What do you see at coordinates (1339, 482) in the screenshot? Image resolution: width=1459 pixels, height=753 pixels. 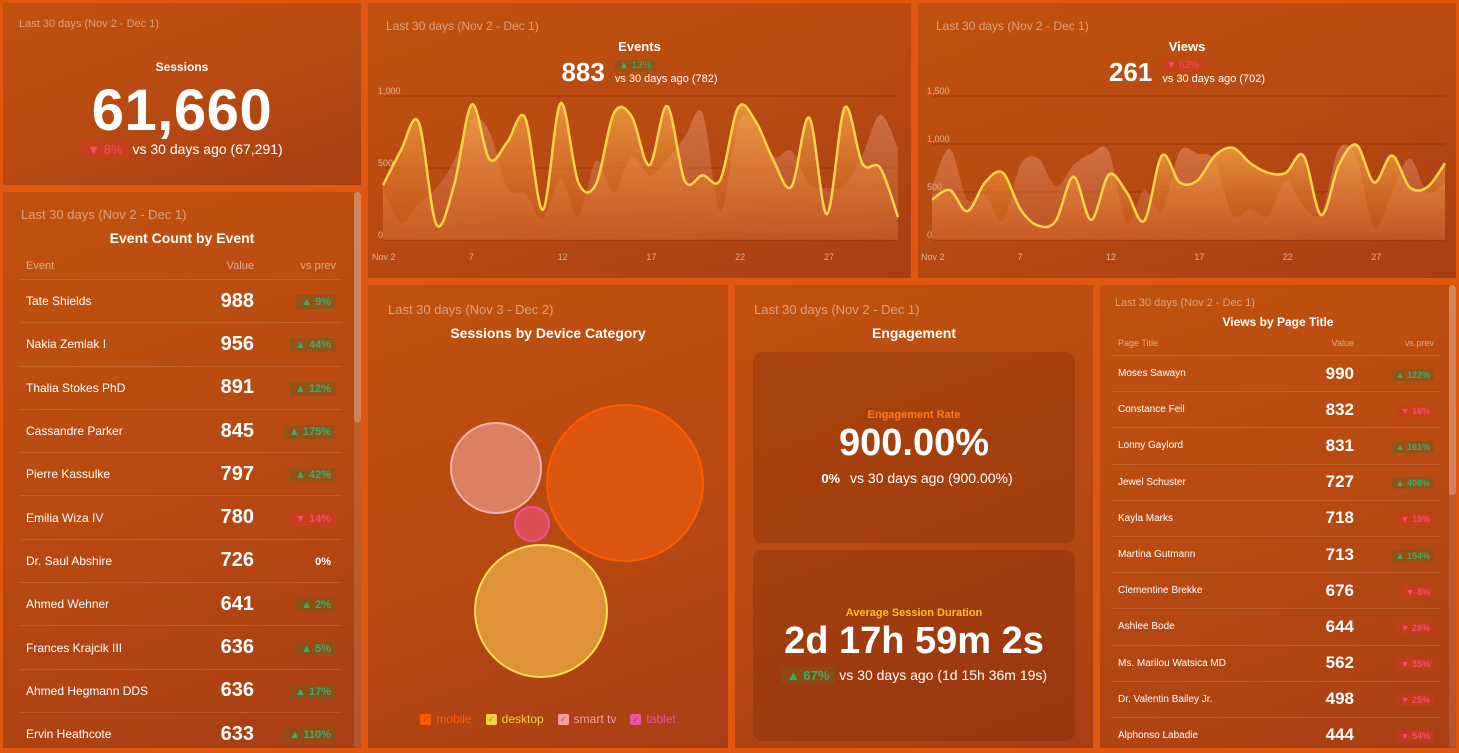 I see `row-value: 727` at bounding box center [1339, 482].